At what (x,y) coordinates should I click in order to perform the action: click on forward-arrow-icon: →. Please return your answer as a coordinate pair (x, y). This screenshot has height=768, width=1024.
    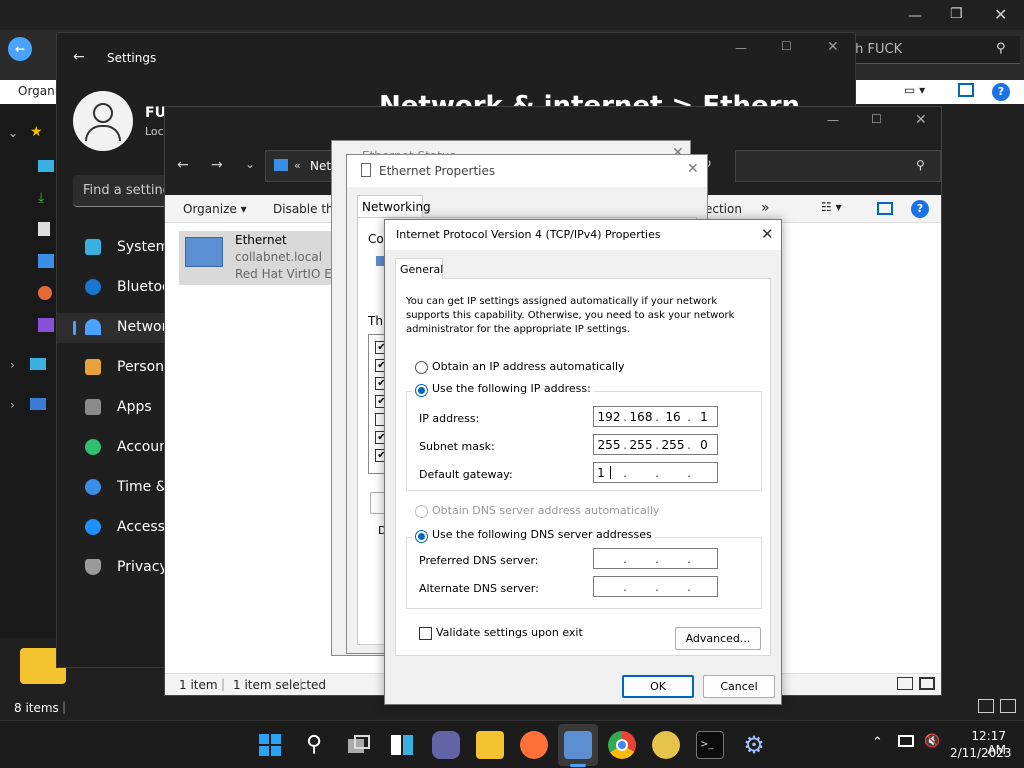
    Looking at the image, I should click on (217, 165).